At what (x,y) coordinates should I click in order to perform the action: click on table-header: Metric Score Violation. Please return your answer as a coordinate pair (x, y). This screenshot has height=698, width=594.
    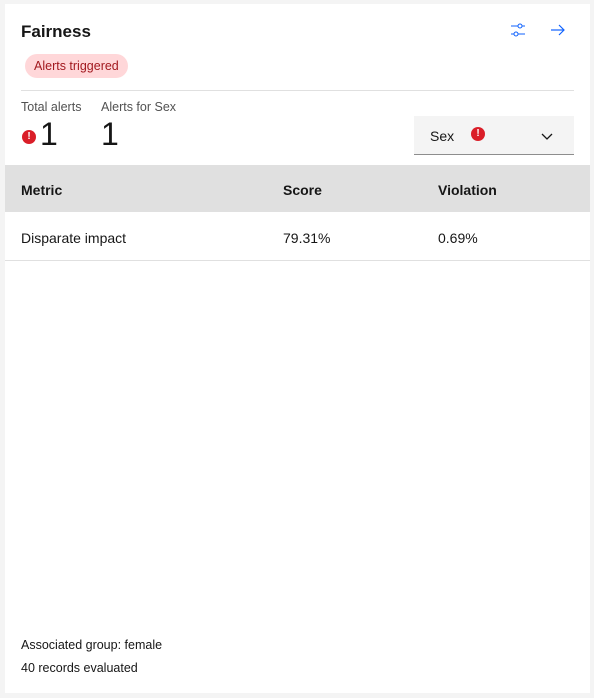
    Looking at the image, I should click on (297, 188).